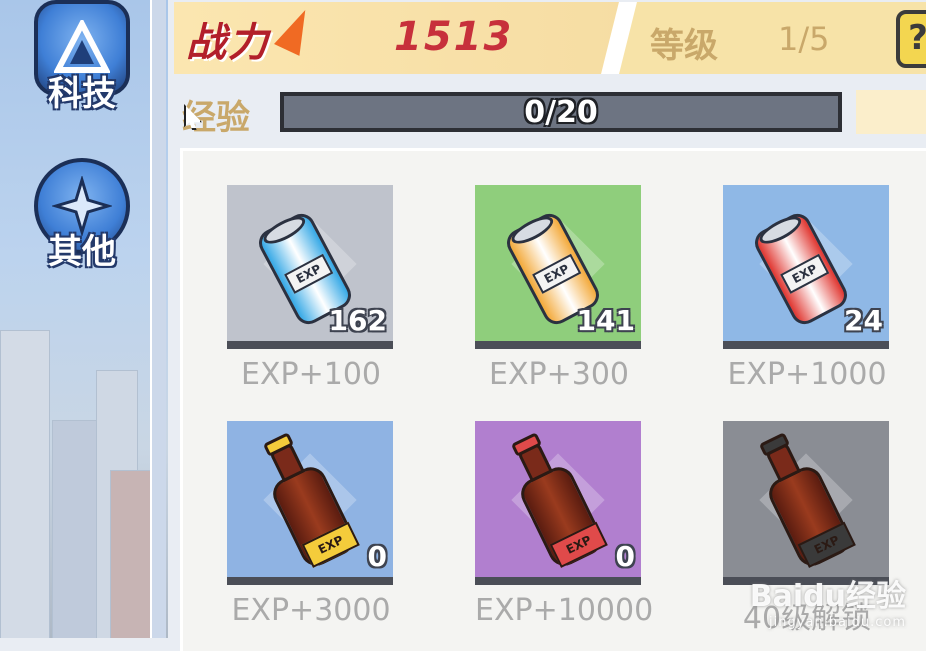 The width and height of the screenshot is (926, 651). I want to click on item-exp-value: EXP+10000, so click(564, 610).